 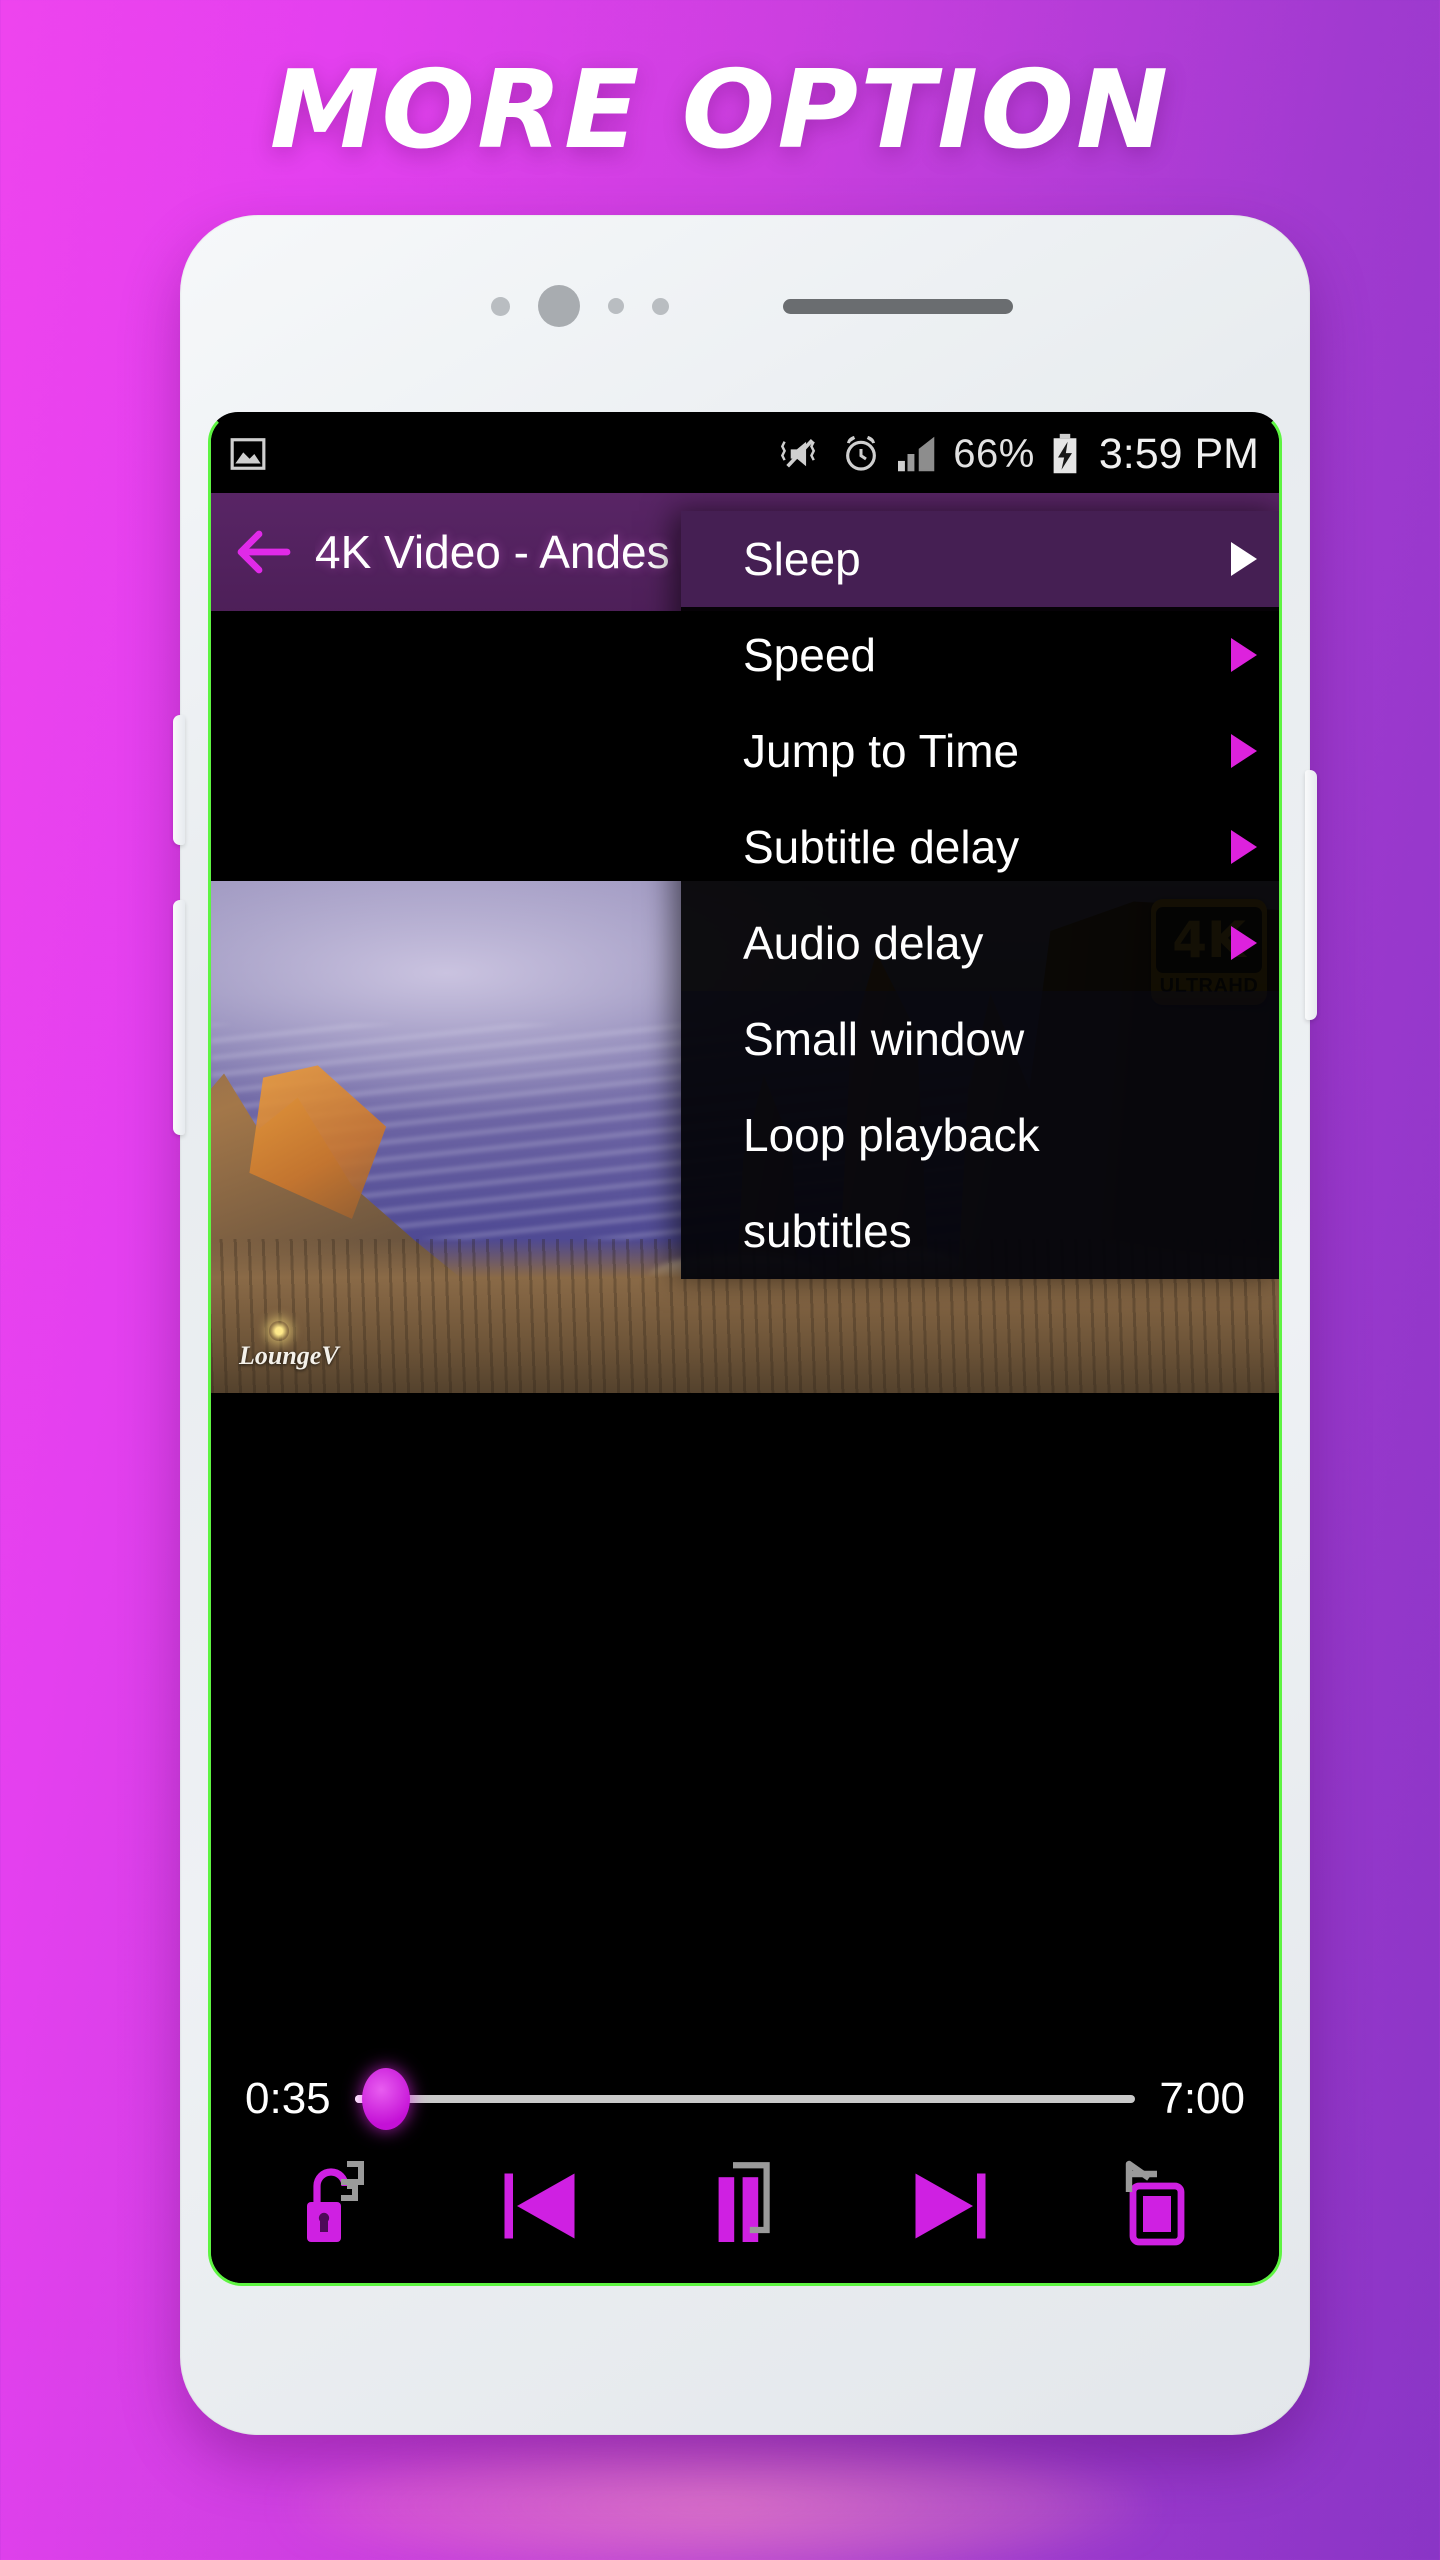 I want to click on menu-item-speed: Speed, so click(x=980, y=655).